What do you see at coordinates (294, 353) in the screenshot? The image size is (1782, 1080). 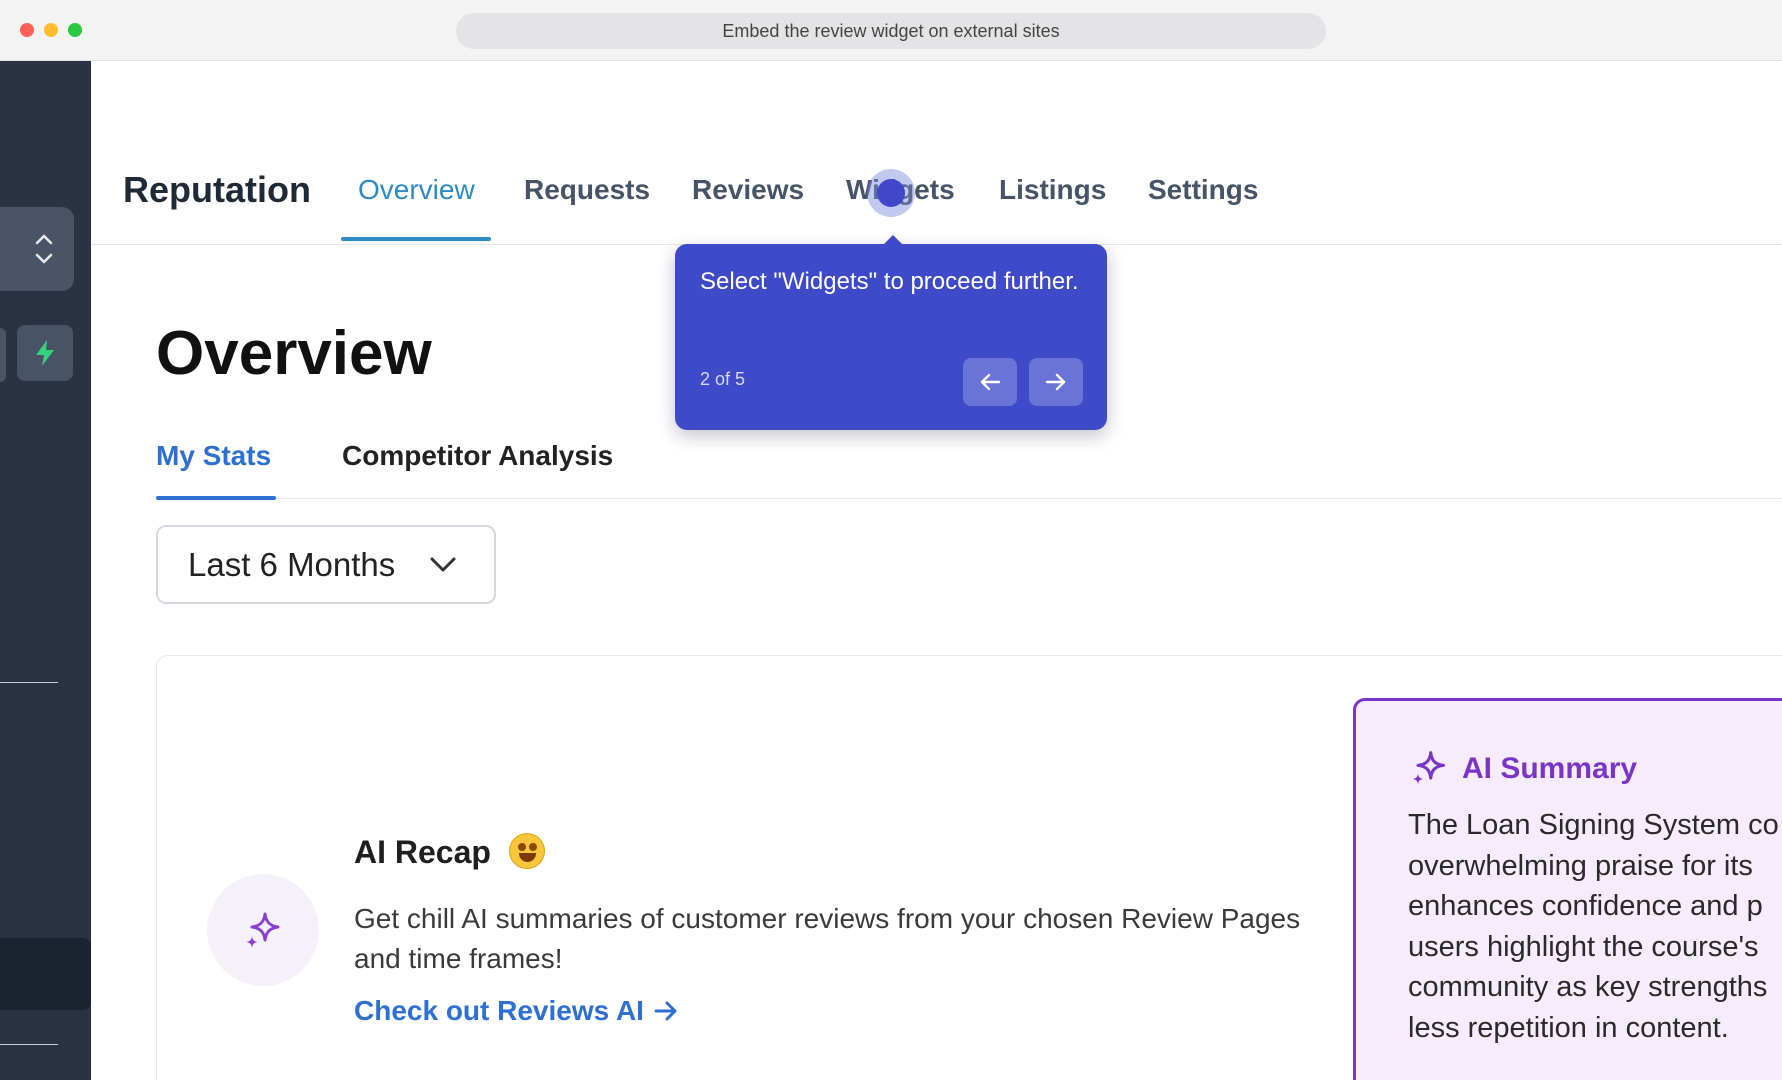 I see `page-title: Overview` at bounding box center [294, 353].